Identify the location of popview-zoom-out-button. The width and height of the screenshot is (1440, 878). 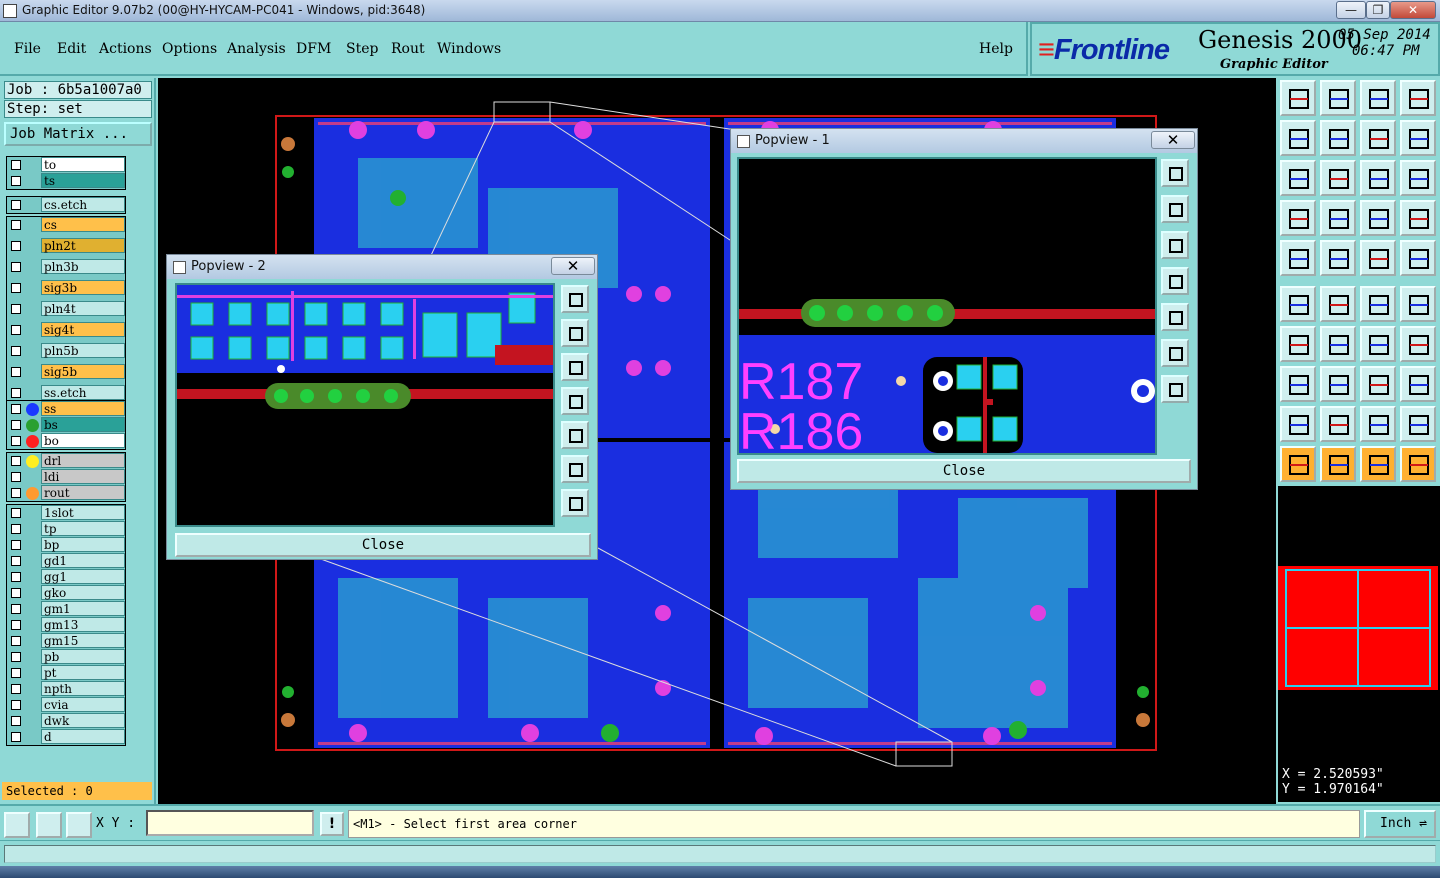
(575, 503).